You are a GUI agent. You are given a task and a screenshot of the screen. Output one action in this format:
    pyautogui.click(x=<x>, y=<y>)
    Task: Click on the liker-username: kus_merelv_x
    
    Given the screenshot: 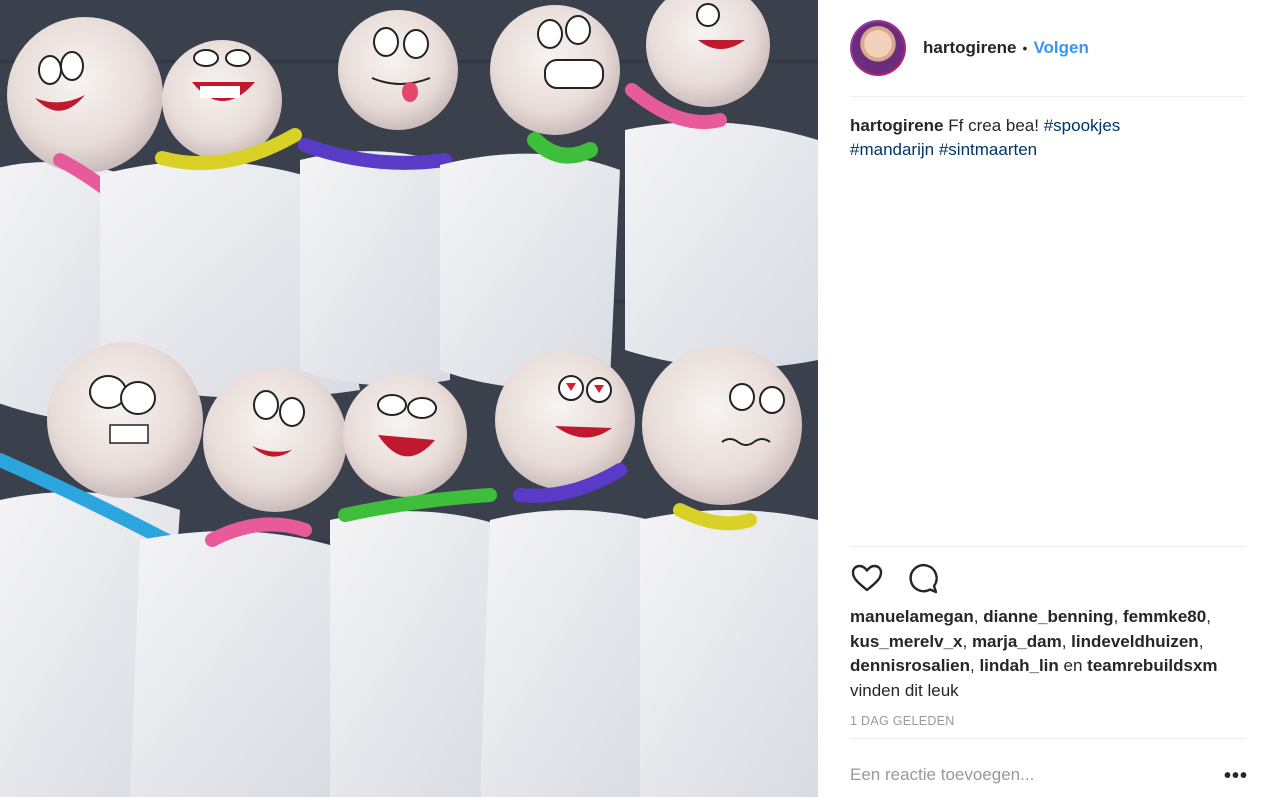 What is the action you would take?
    pyautogui.click(x=906, y=641)
    